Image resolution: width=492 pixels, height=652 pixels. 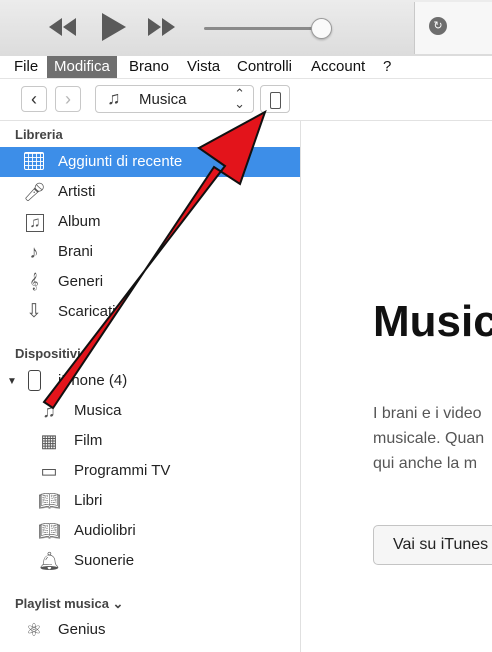 I want to click on tv-icon: ▭, so click(x=49, y=471).